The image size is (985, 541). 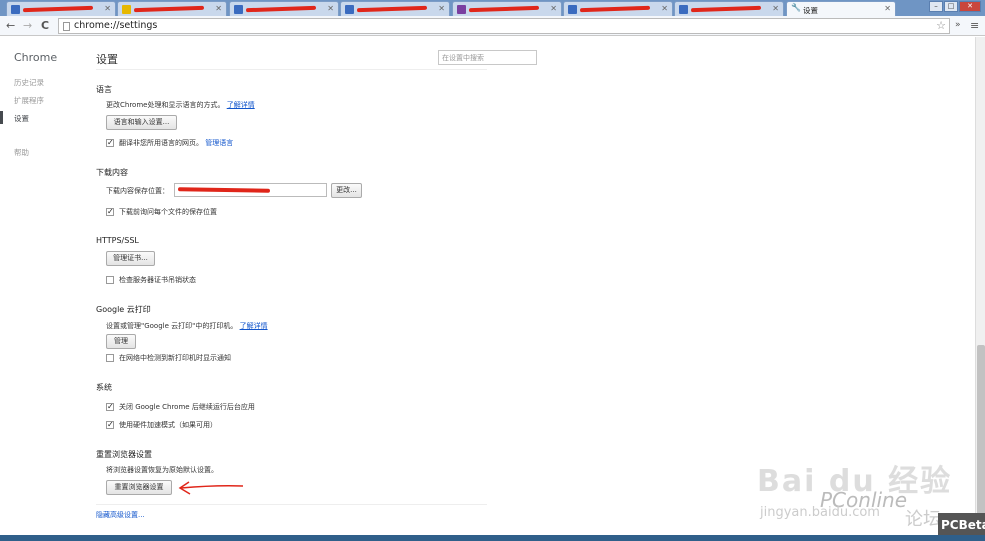 I want to click on language-learn-more-link: 了解详情, so click(x=241, y=105).